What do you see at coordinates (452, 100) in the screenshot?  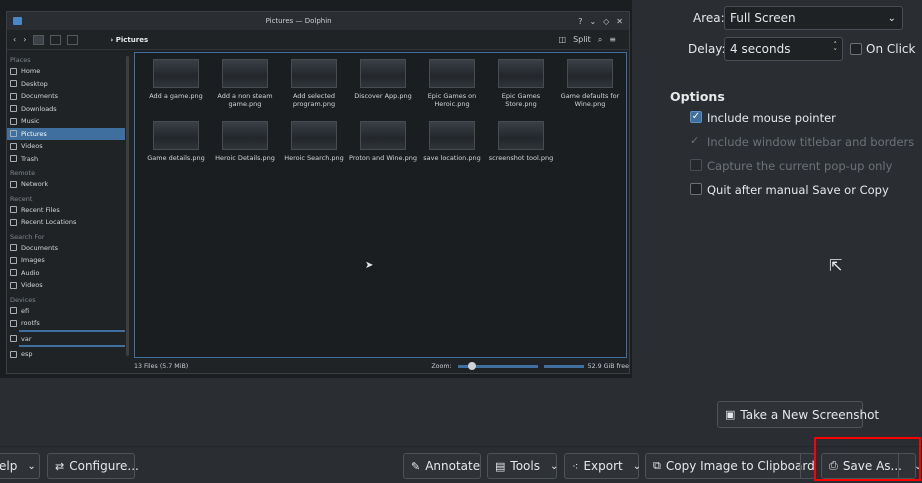 I see `file-name: Epic Games on Heroic.png` at bounding box center [452, 100].